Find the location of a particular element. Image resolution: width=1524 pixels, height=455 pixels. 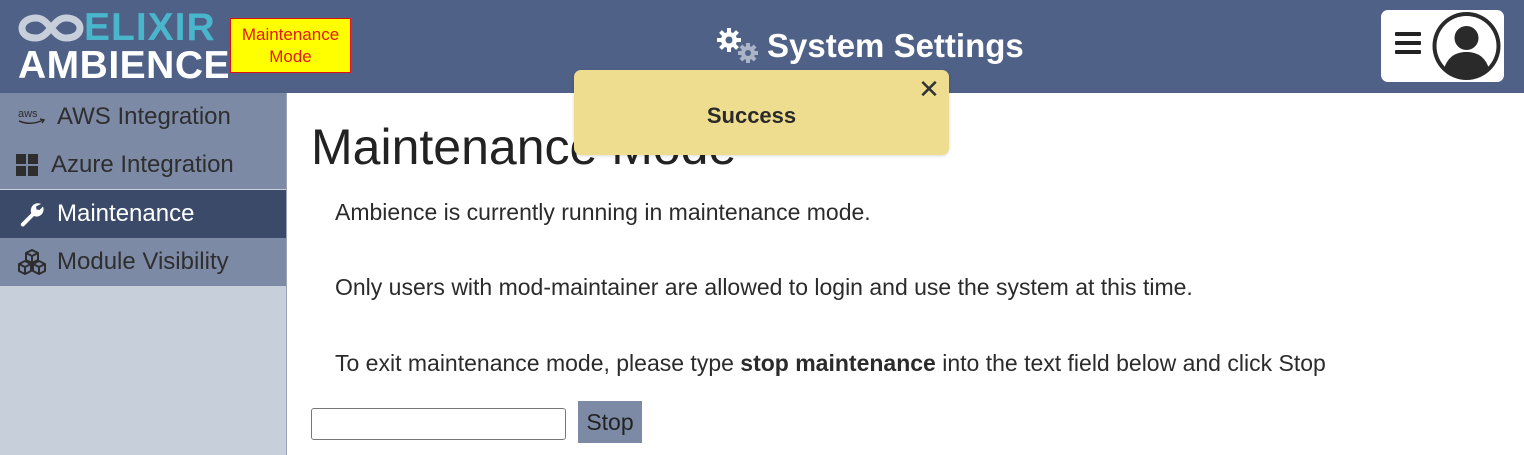

user-menu is located at coordinates (1442, 46).